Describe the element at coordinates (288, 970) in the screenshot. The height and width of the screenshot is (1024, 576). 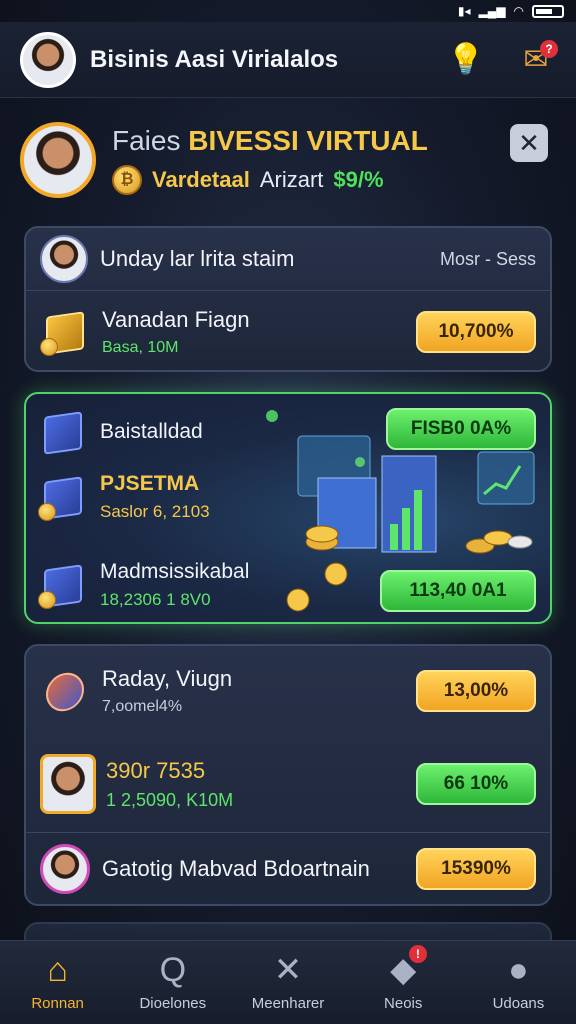
I see `tools-icon: ✕` at that location.